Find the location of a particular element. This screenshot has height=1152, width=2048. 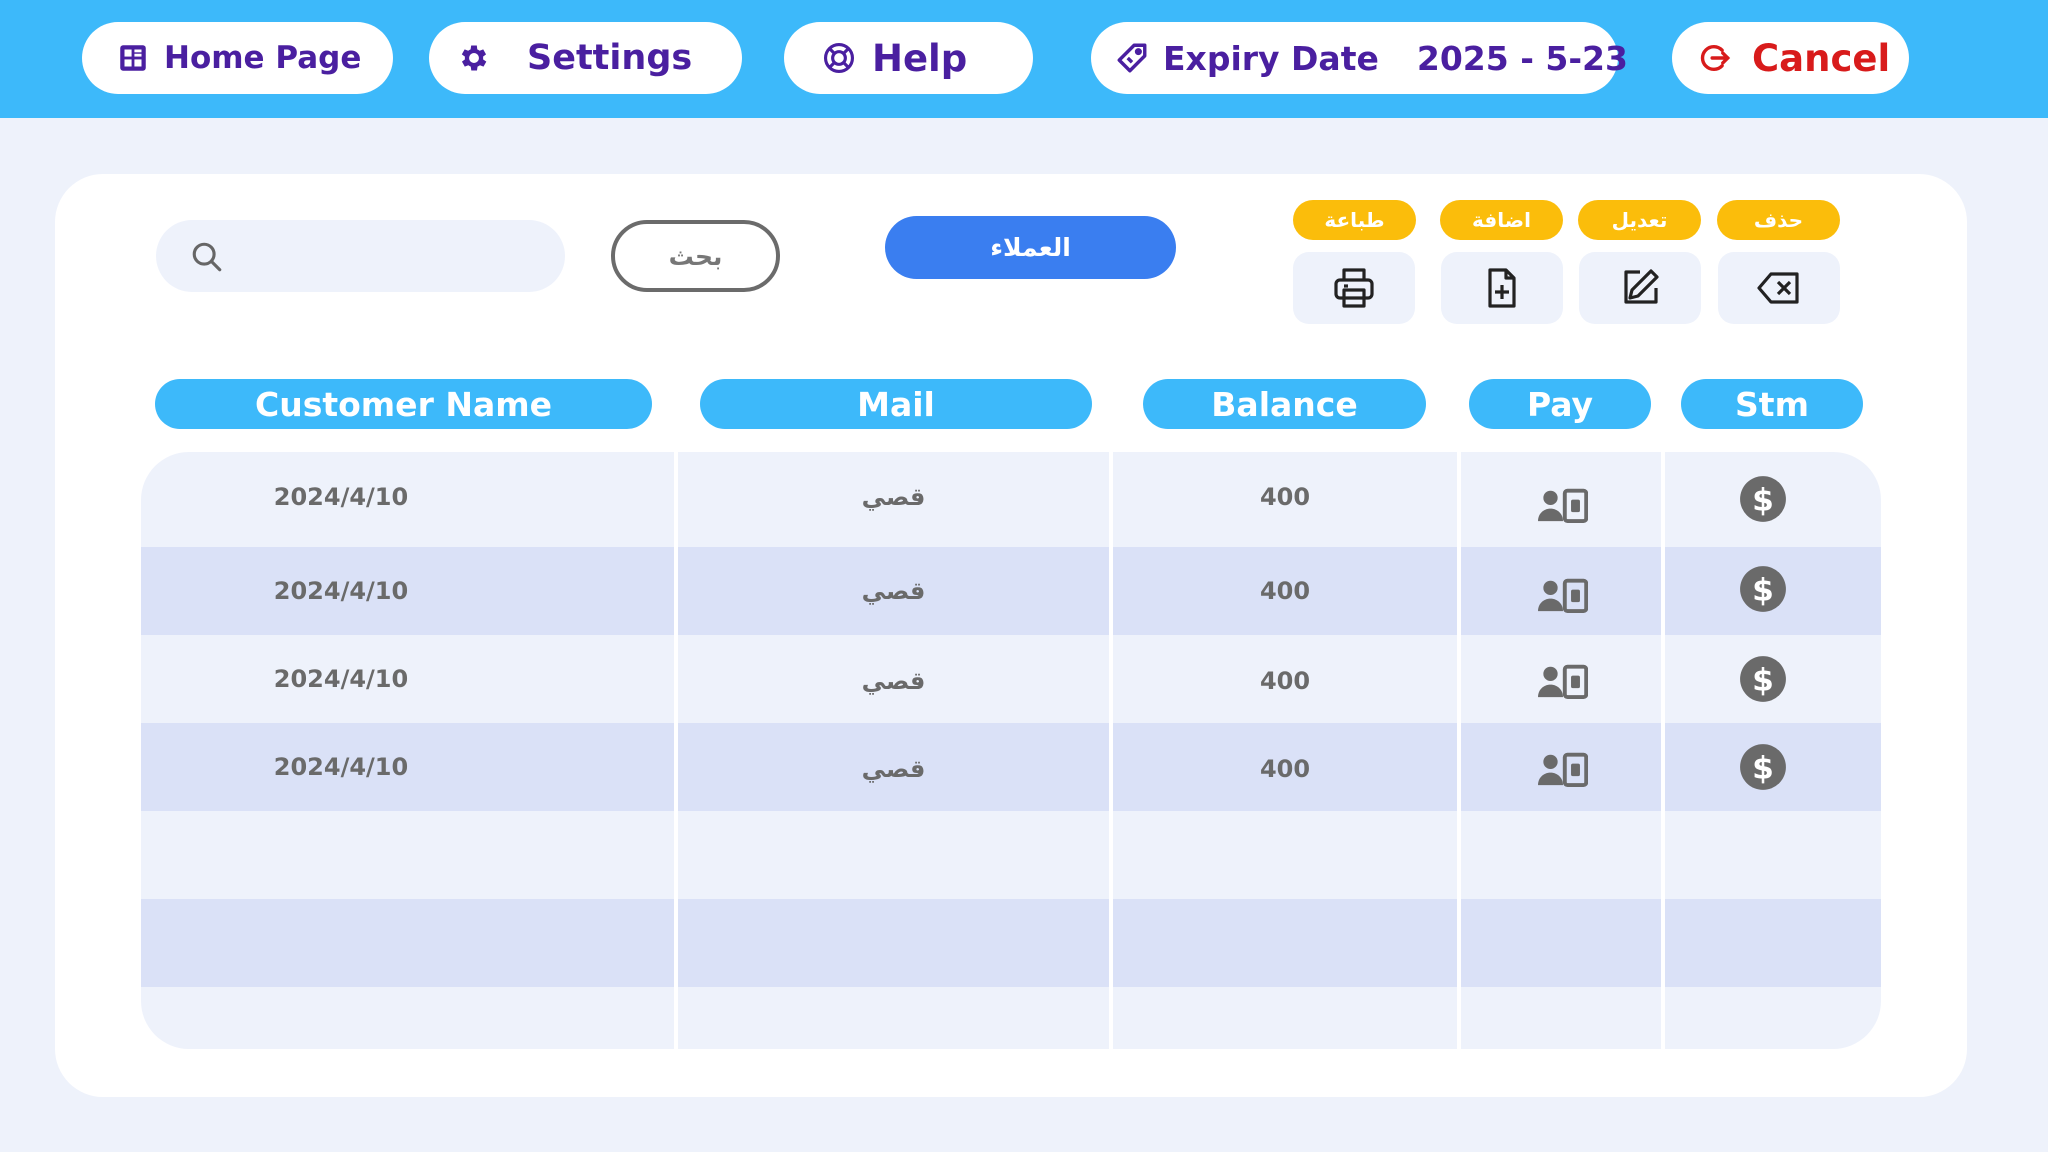

settings-button: Settings is located at coordinates (585, 58).